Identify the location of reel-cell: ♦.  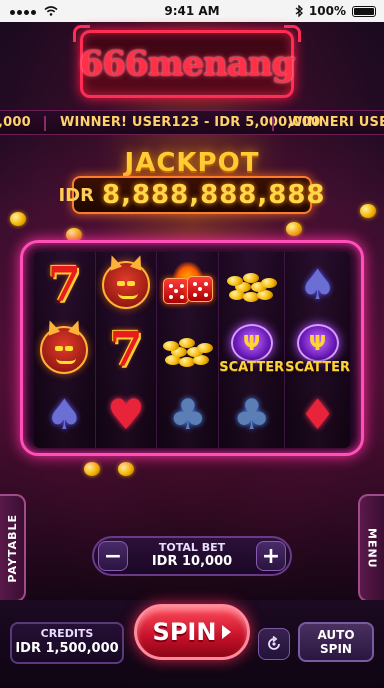
(317, 415).